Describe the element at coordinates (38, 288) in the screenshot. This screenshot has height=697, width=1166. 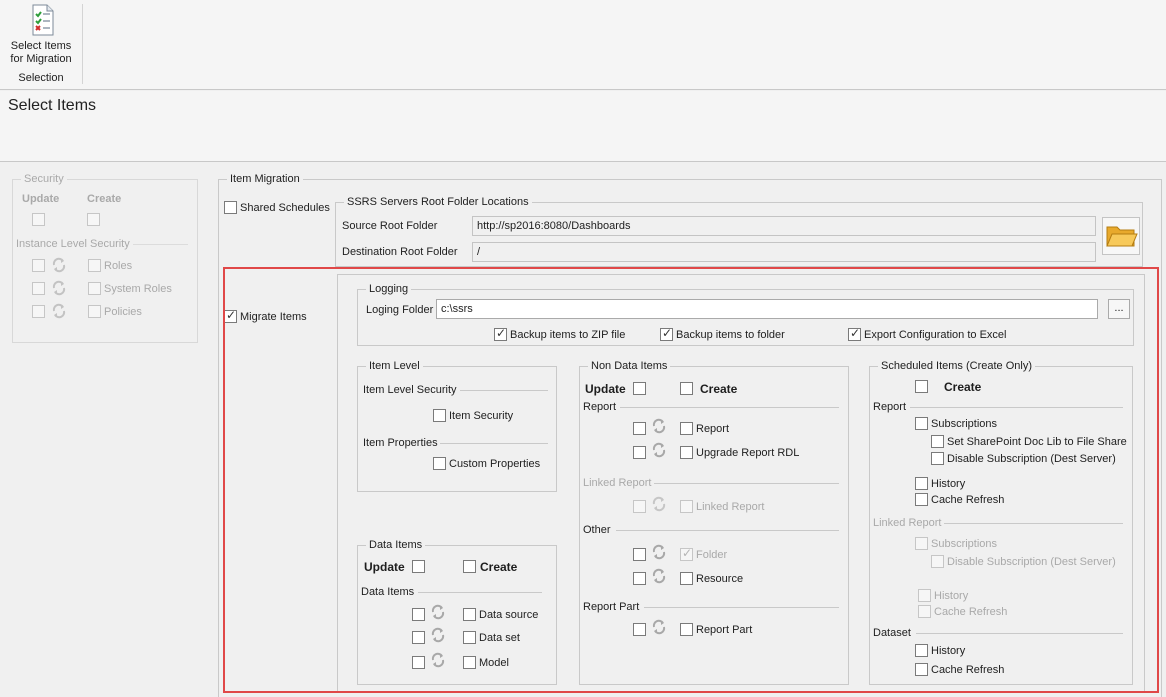
I see `system-roles-update-checkbox` at that location.